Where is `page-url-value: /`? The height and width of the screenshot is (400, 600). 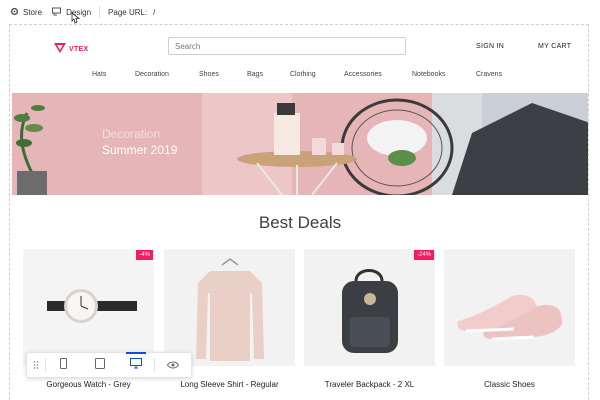 page-url-value: / is located at coordinates (154, 12).